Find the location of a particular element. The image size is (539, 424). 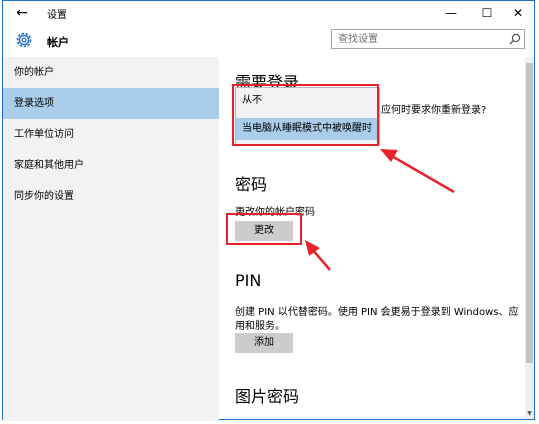

sidebar-item-work-access: 工作单位访问 is located at coordinates (111, 134).